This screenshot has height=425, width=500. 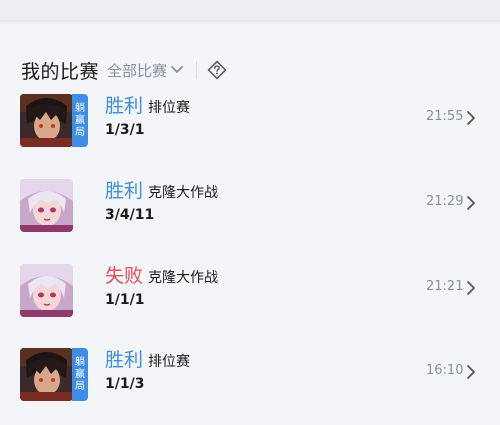 I want to click on chevron-down-icon, so click(x=177, y=69).